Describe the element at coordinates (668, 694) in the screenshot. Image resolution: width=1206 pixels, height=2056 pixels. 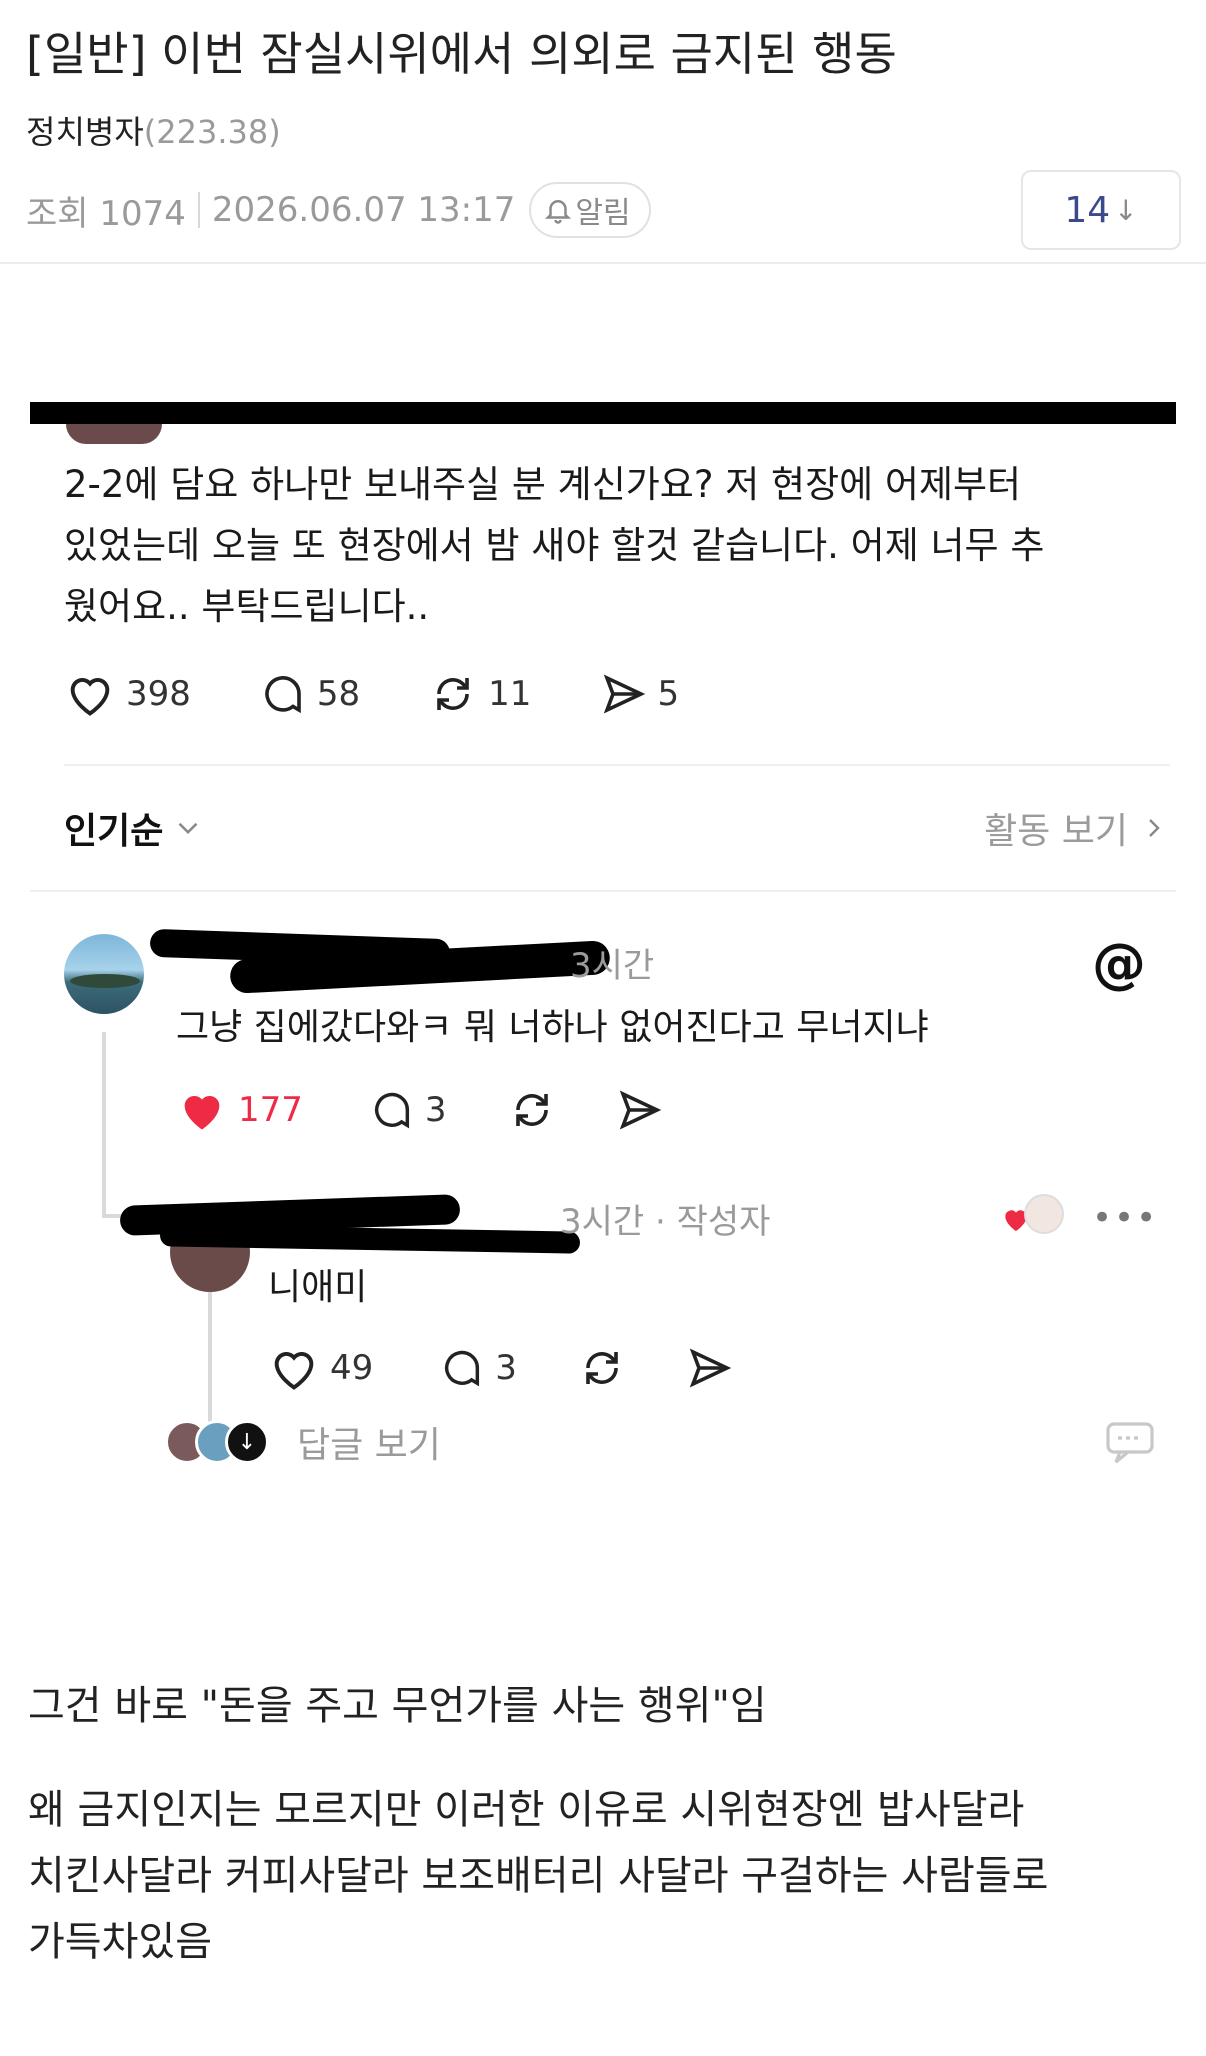
I see `share-count: 5` at that location.